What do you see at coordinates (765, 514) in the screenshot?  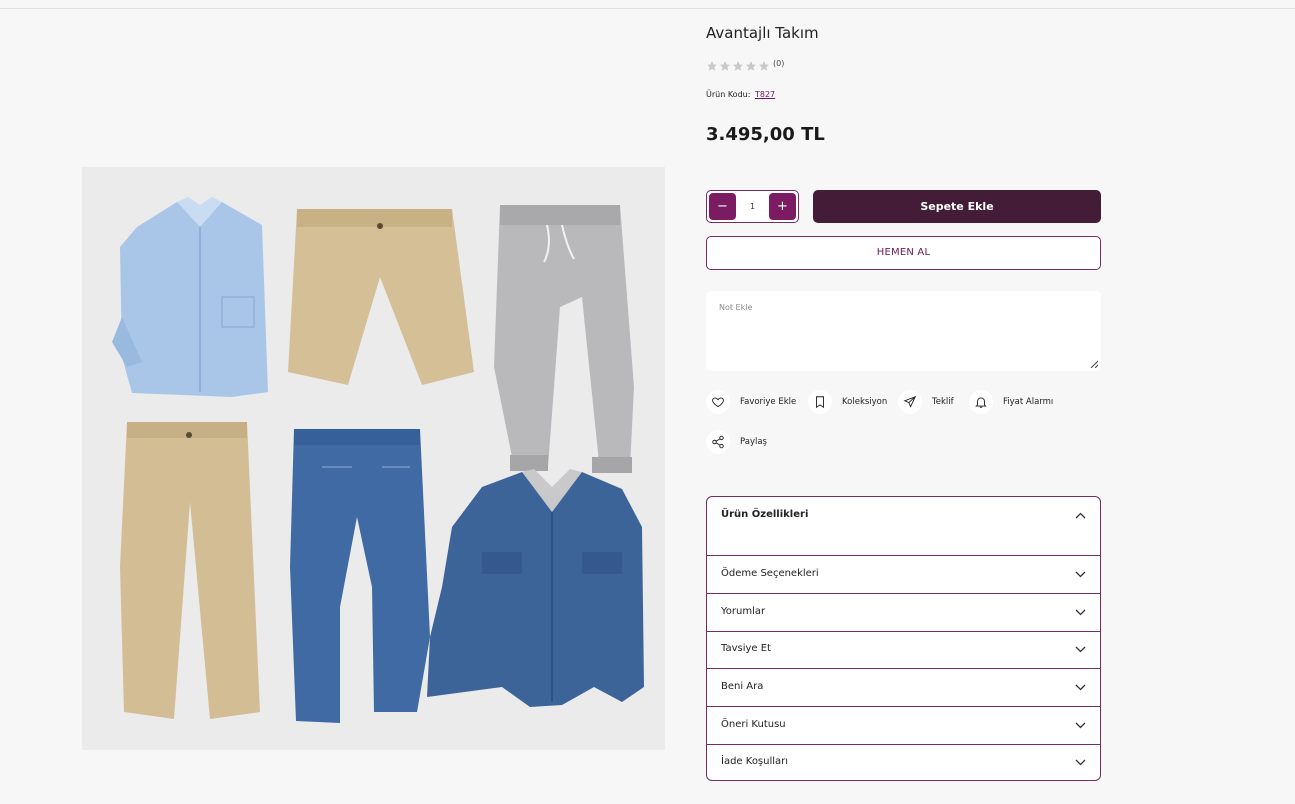 I see `accordion-label: Ürün Özellikleri` at bounding box center [765, 514].